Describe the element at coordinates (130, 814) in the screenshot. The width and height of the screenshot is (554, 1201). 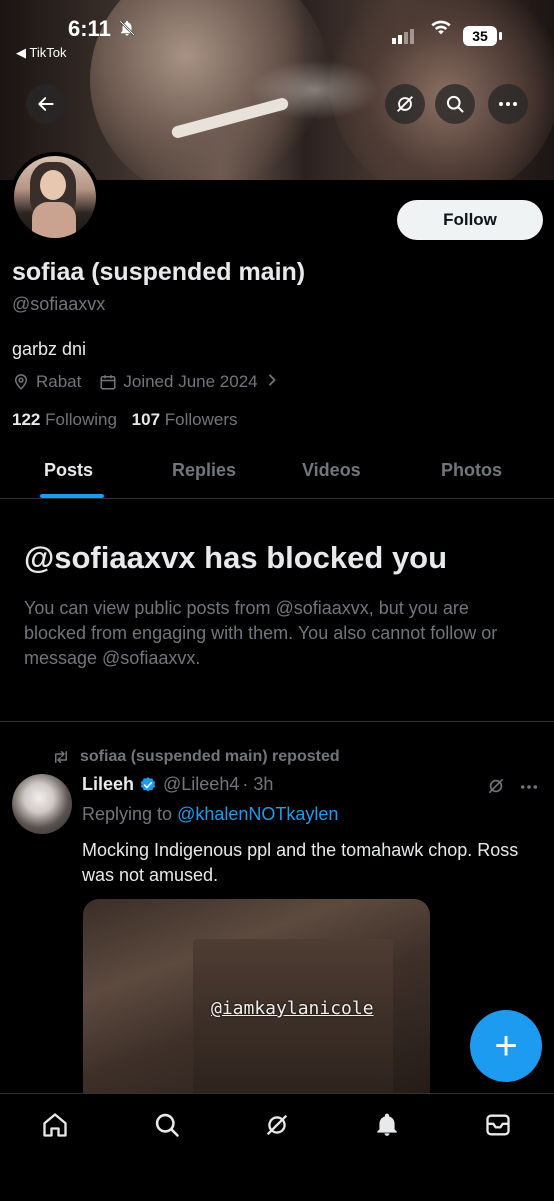
I see `replying-prefix: Replying to` at that location.